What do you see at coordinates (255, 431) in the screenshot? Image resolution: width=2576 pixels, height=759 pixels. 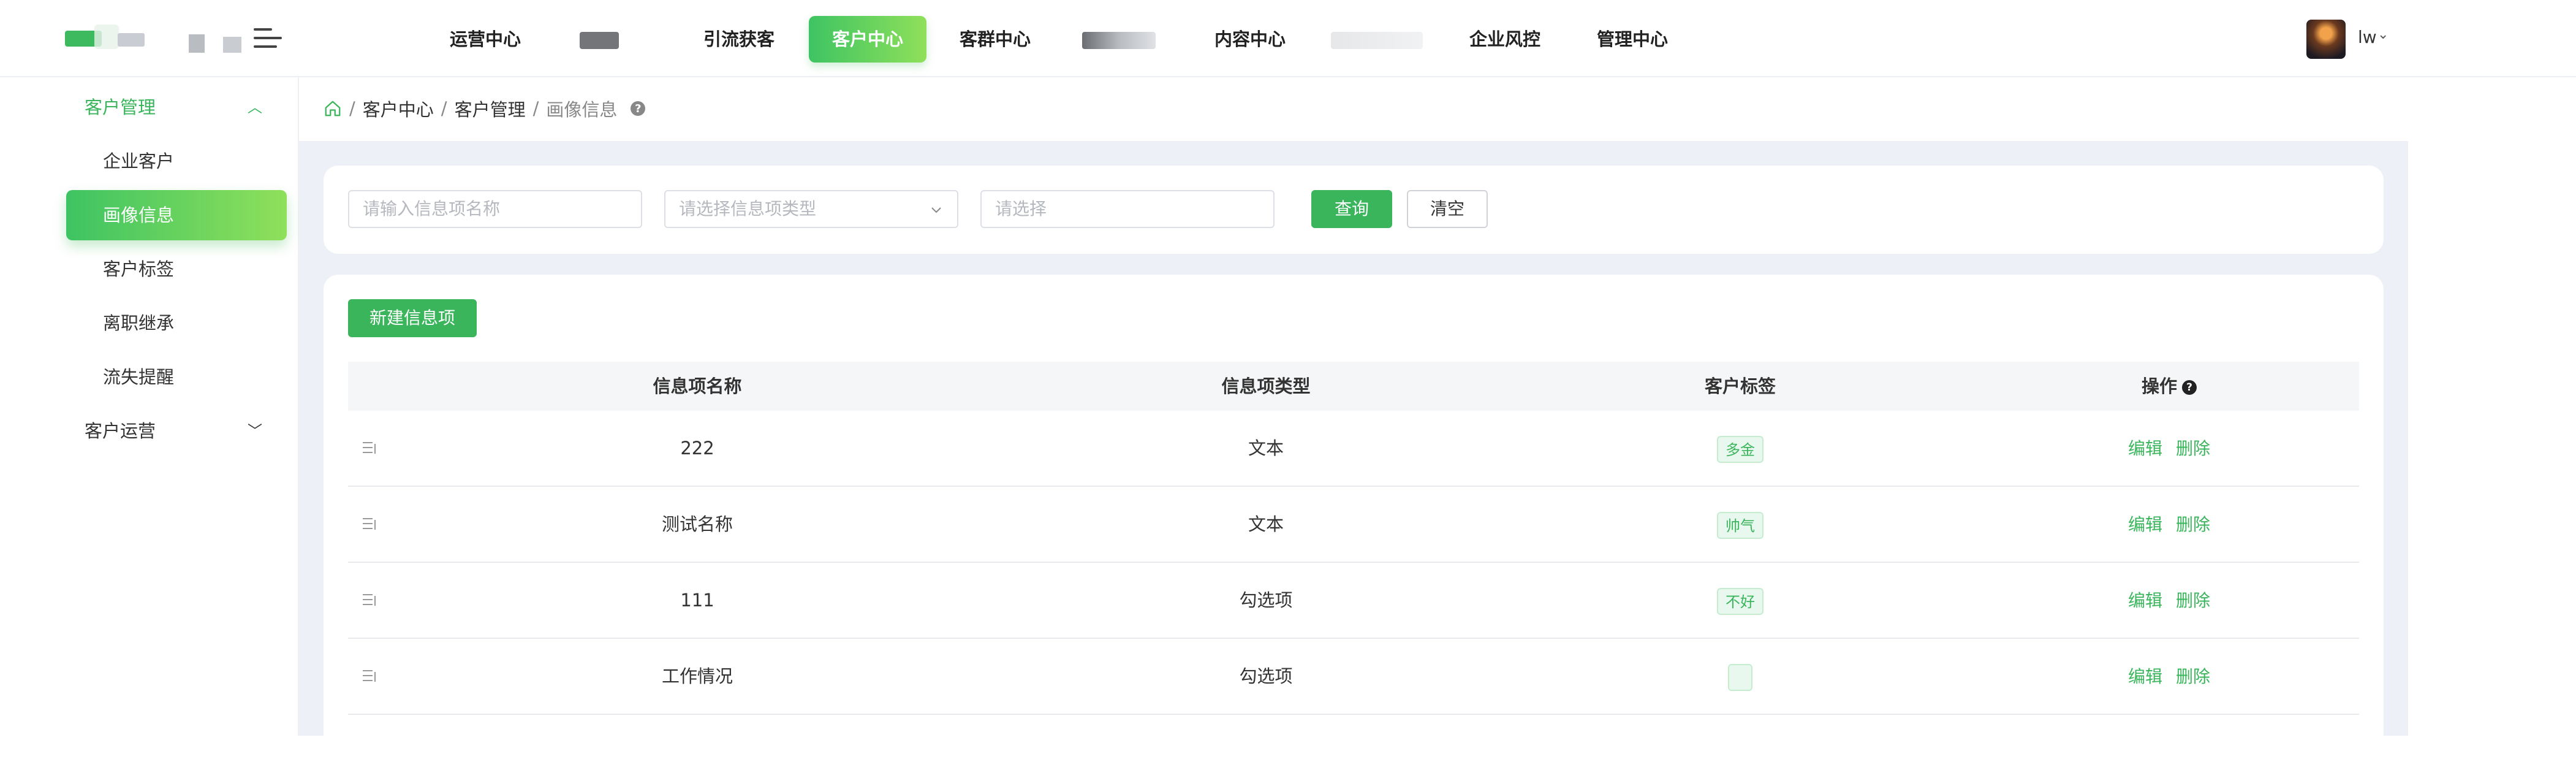 I see `chevron-down-icon: ﹀` at bounding box center [255, 431].